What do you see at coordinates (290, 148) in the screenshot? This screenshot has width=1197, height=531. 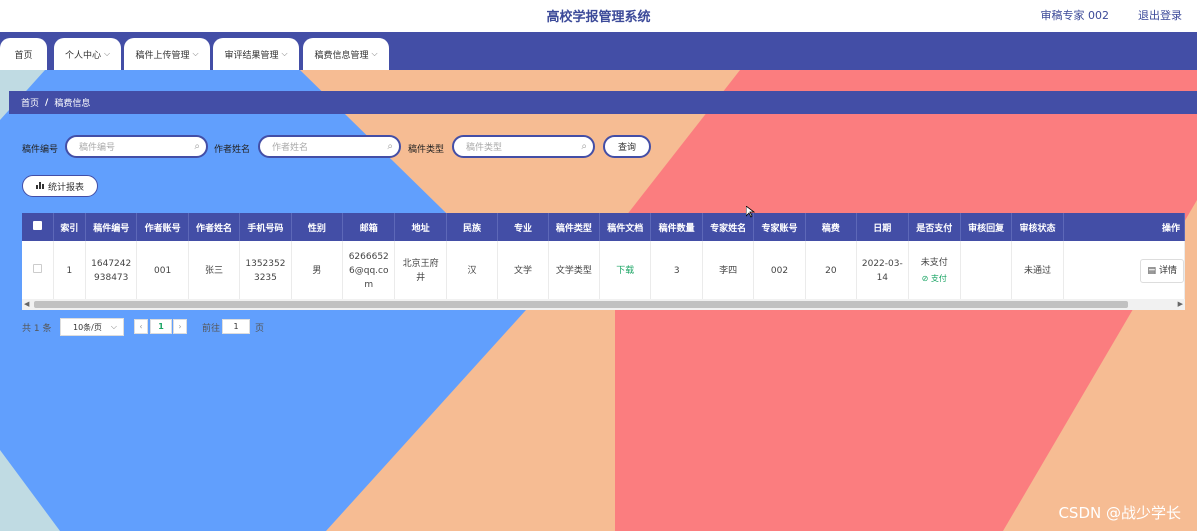 I see `author-name-placeholder: 作者姓名` at bounding box center [290, 148].